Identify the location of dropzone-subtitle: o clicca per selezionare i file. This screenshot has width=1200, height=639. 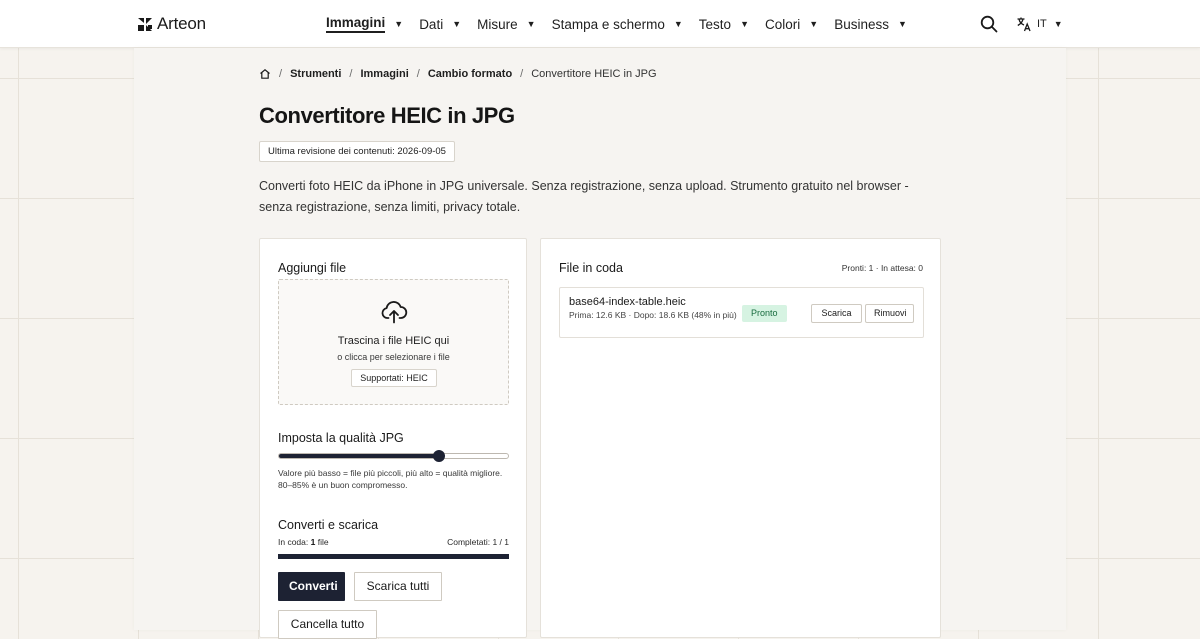
(393, 357).